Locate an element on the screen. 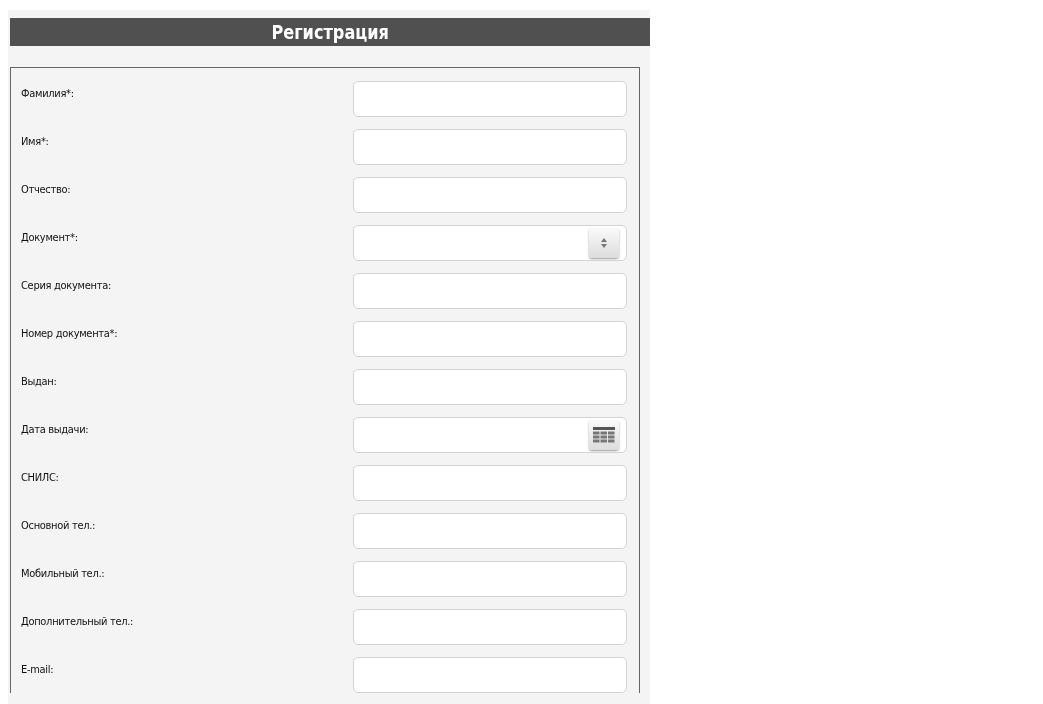 The image size is (1043, 704). field-label: Основной тел.: is located at coordinates (58, 525).